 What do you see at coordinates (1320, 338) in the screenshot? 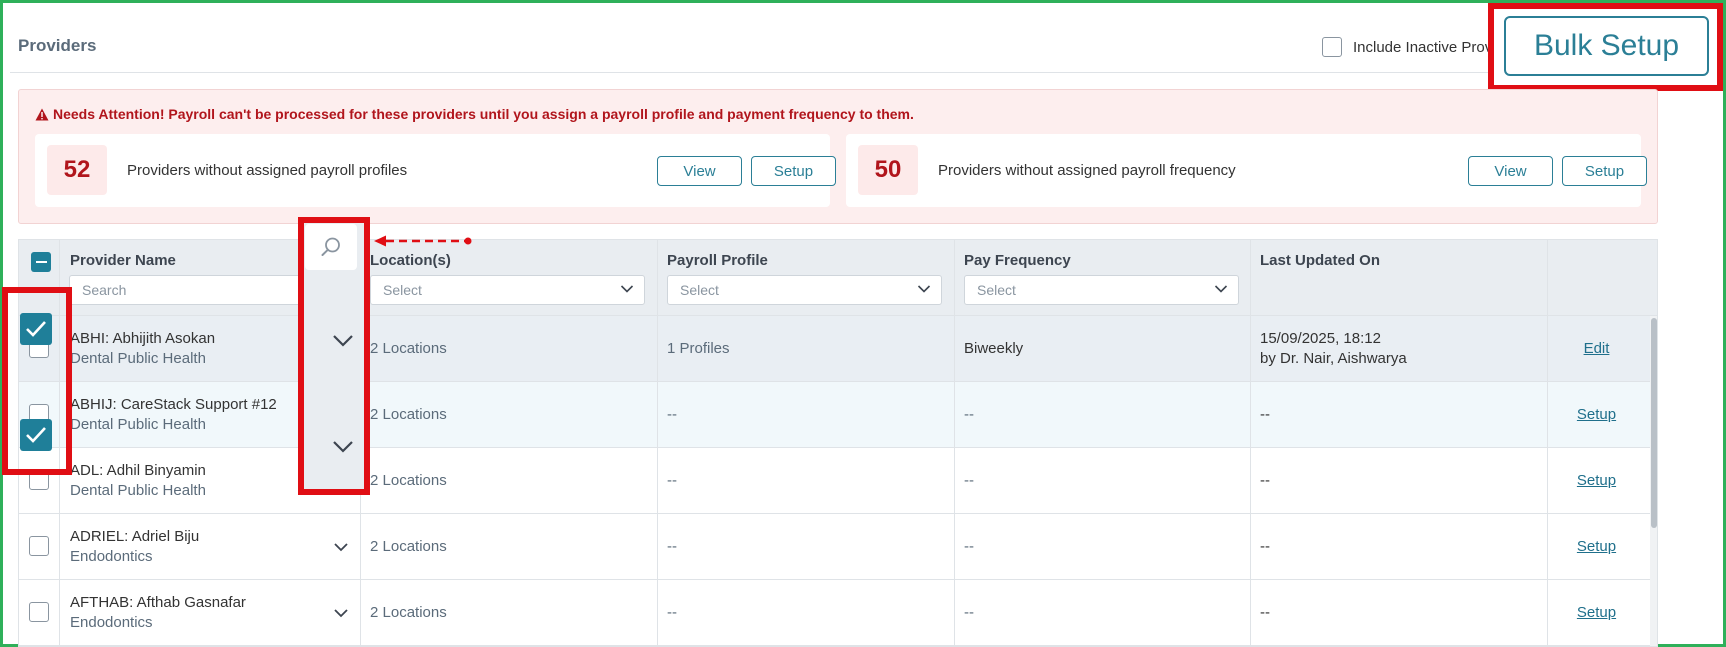
I see `last-updated-date: 15/09/2025, 18:12` at bounding box center [1320, 338].